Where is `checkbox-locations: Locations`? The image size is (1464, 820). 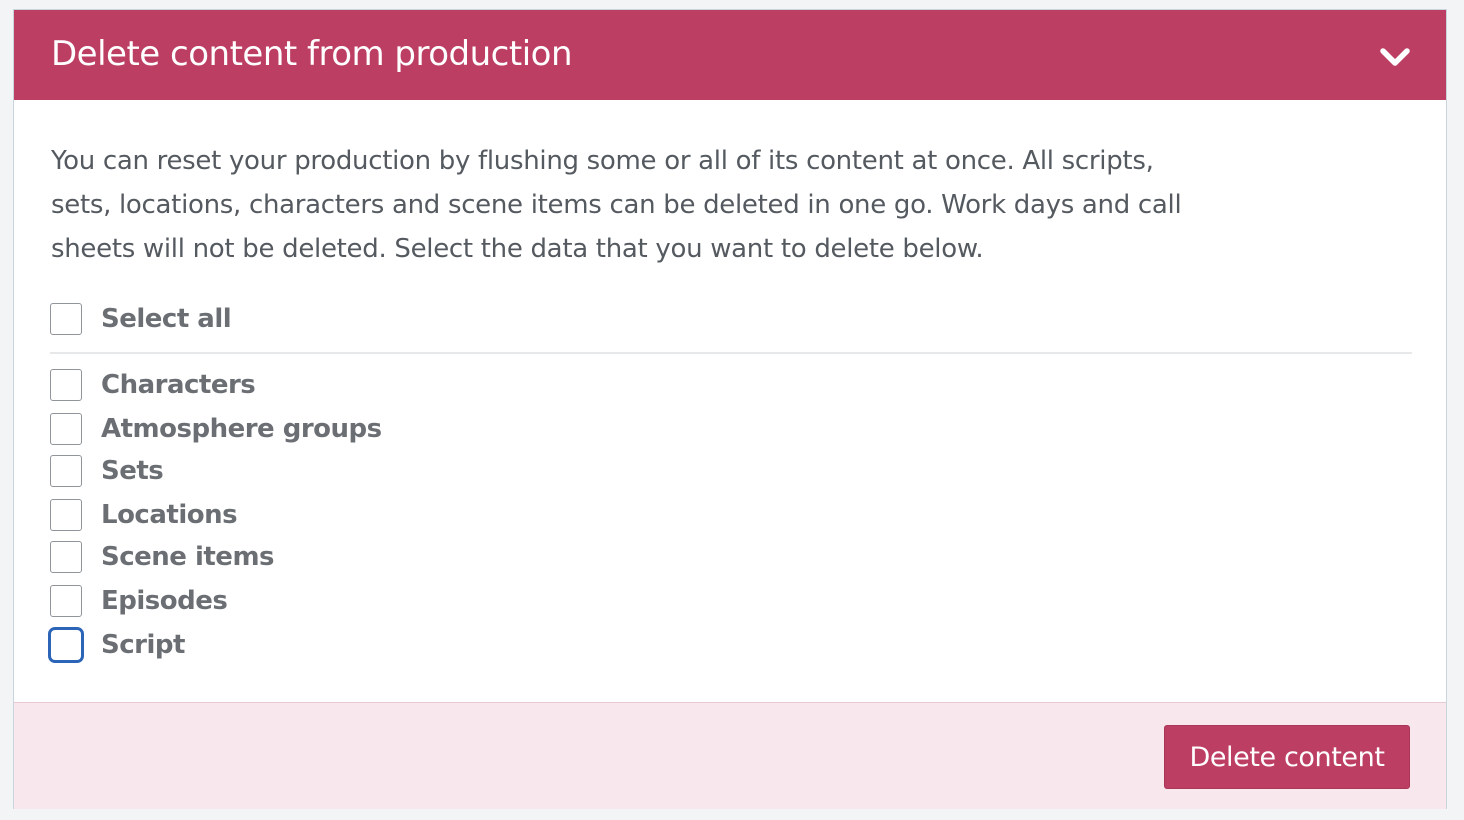 checkbox-locations: Locations is located at coordinates (144, 515).